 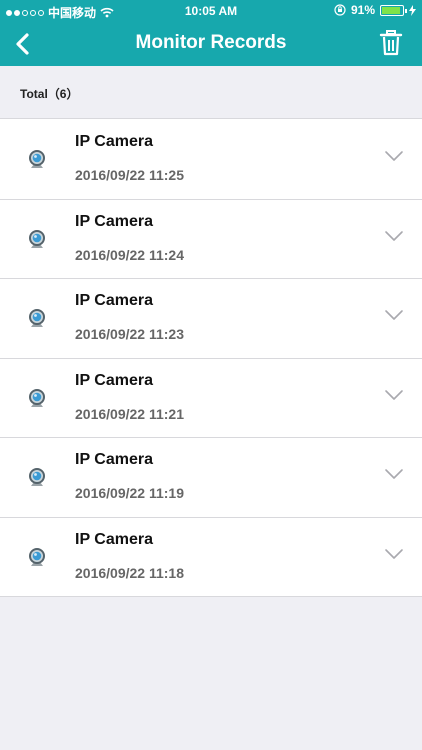 What do you see at coordinates (129, 413) in the screenshot?
I see `record-date: 2016/09/22 11:21` at bounding box center [129, 413].